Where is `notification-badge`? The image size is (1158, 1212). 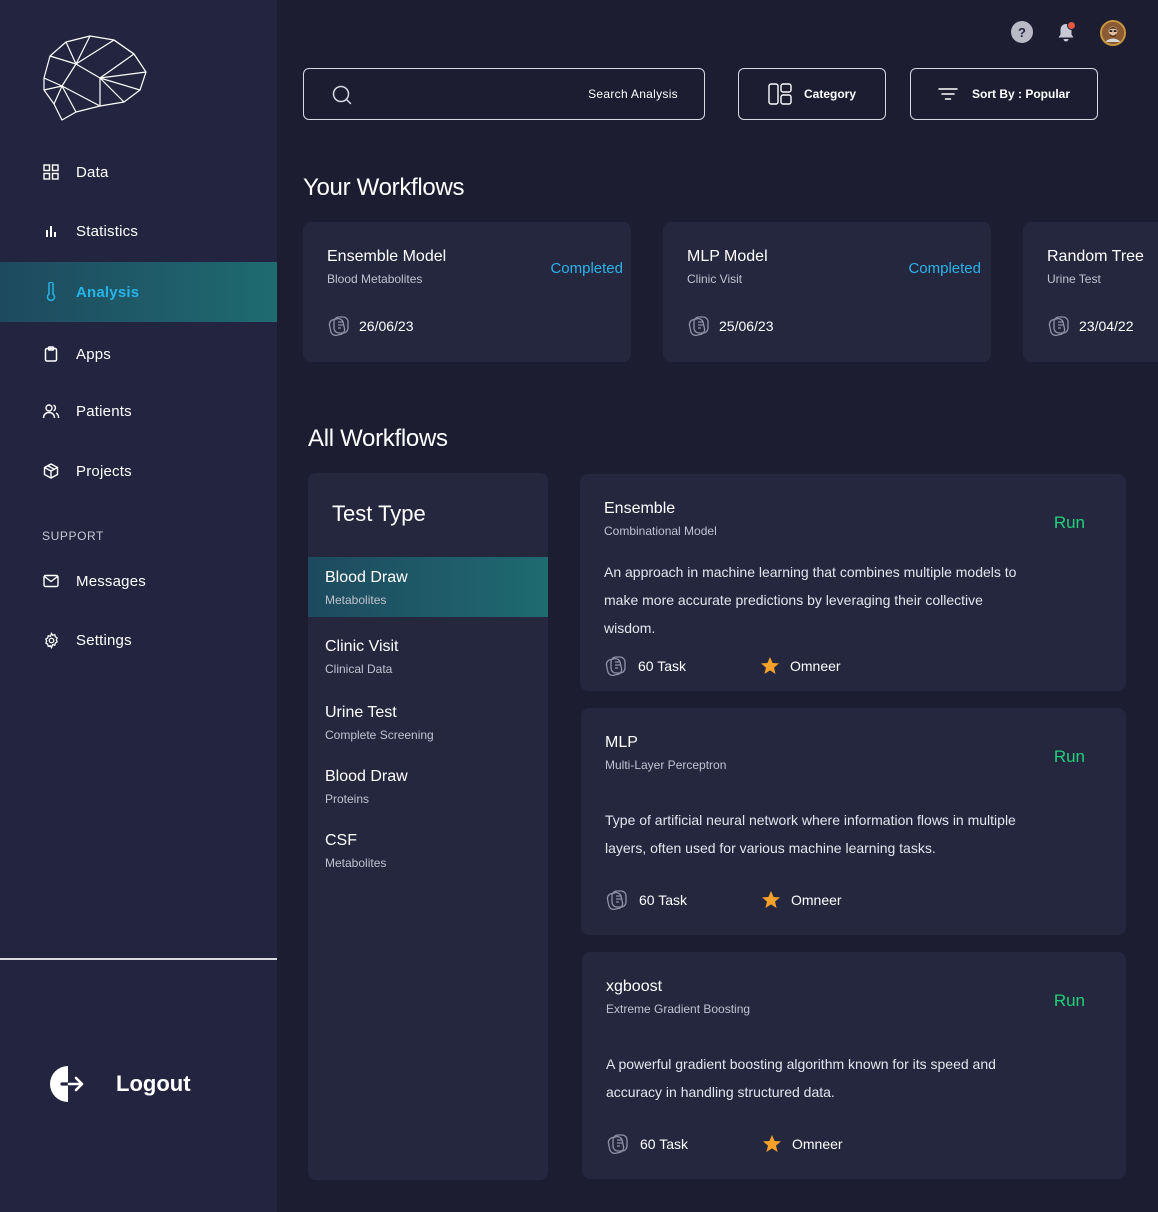
notification-badge is located at coordinates (1071, 25).